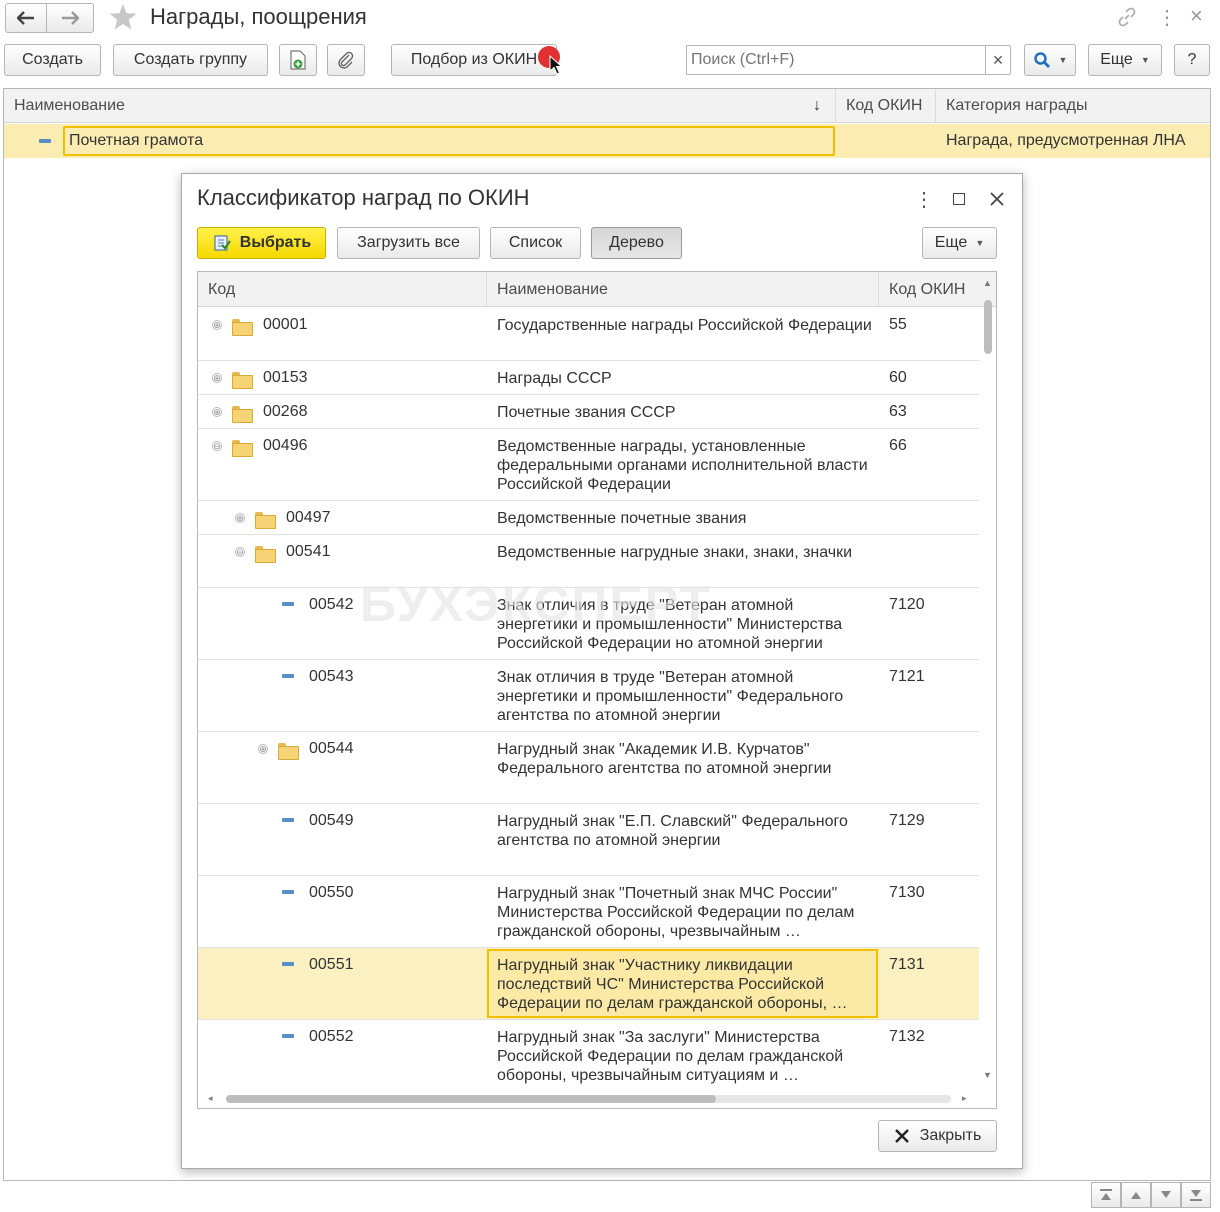 The height and width of the screenshot is (1212, 1220). I want to click on column-header-code: Код, so click(342, 289).